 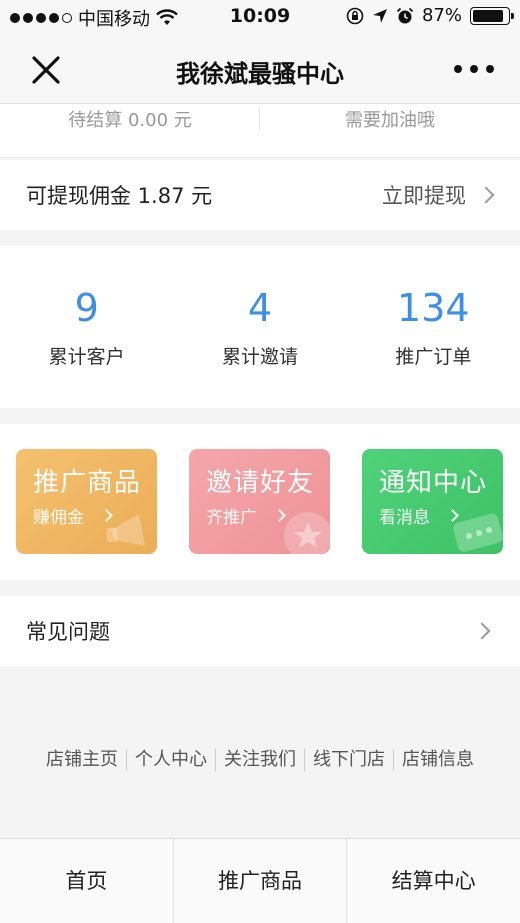 I want to click on rotation-lock-icon, so click(x=355, y=15).